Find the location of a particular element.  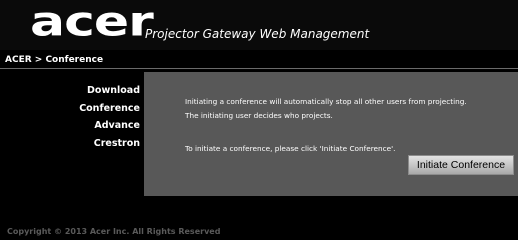

breadcrumb: ACER > Conference is located at coordinates (54, 60).